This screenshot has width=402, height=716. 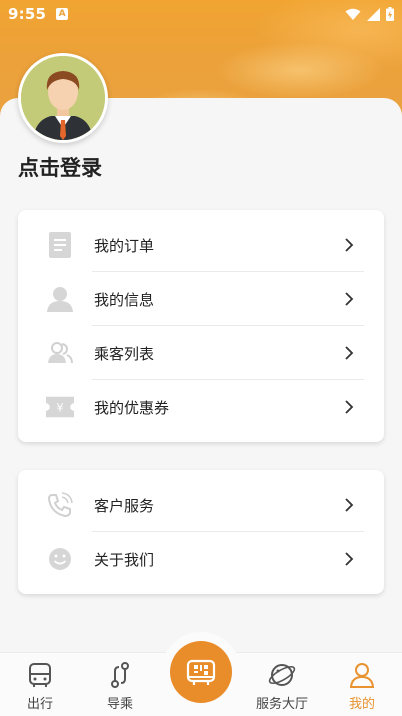 I want to click on qr-bus-icon, so click(x=201, y=672).